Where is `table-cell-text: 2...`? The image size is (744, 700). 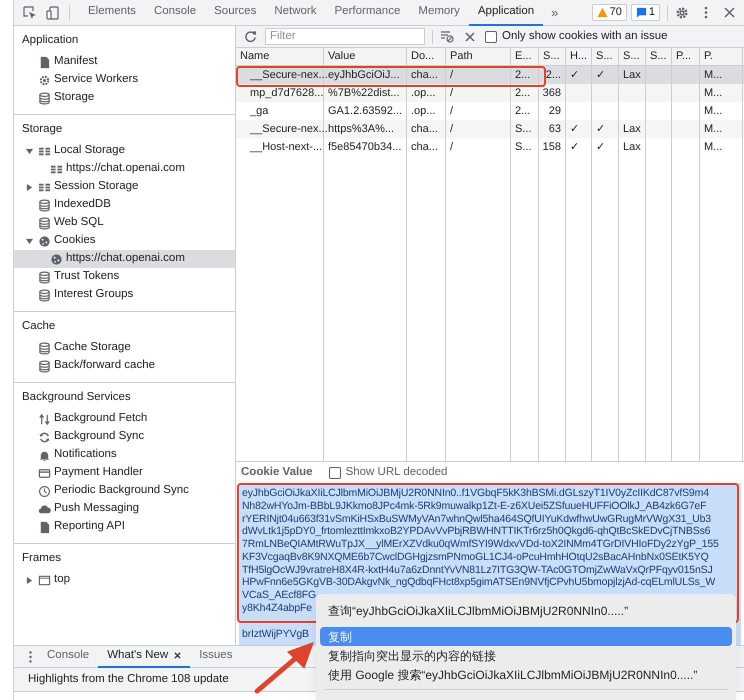
table-cell-text: 2... is located at coordinates (522, 75).